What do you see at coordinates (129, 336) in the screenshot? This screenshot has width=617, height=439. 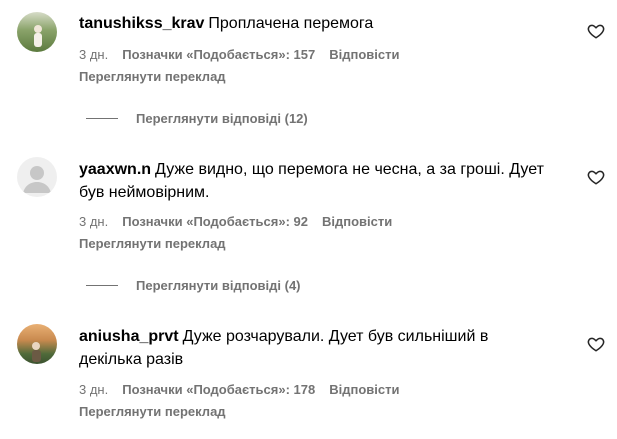 I see `comment-username: aniusha_prvt` at bounding box center [129, 336].